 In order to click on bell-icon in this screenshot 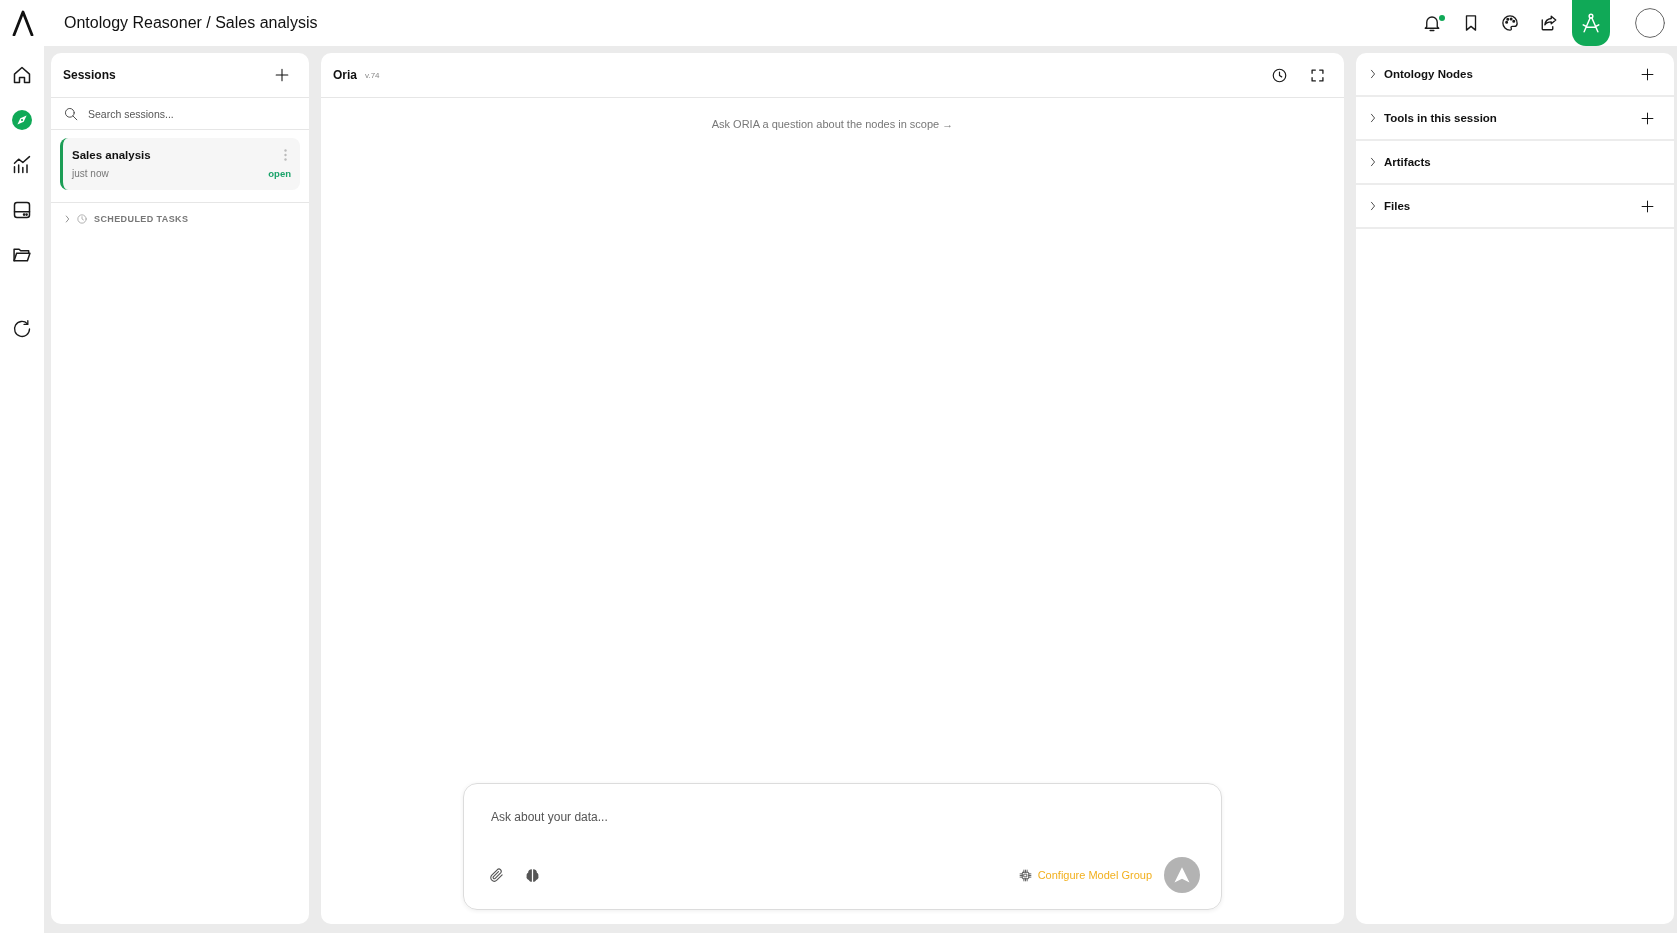, I will do `click(1432, 23)`.